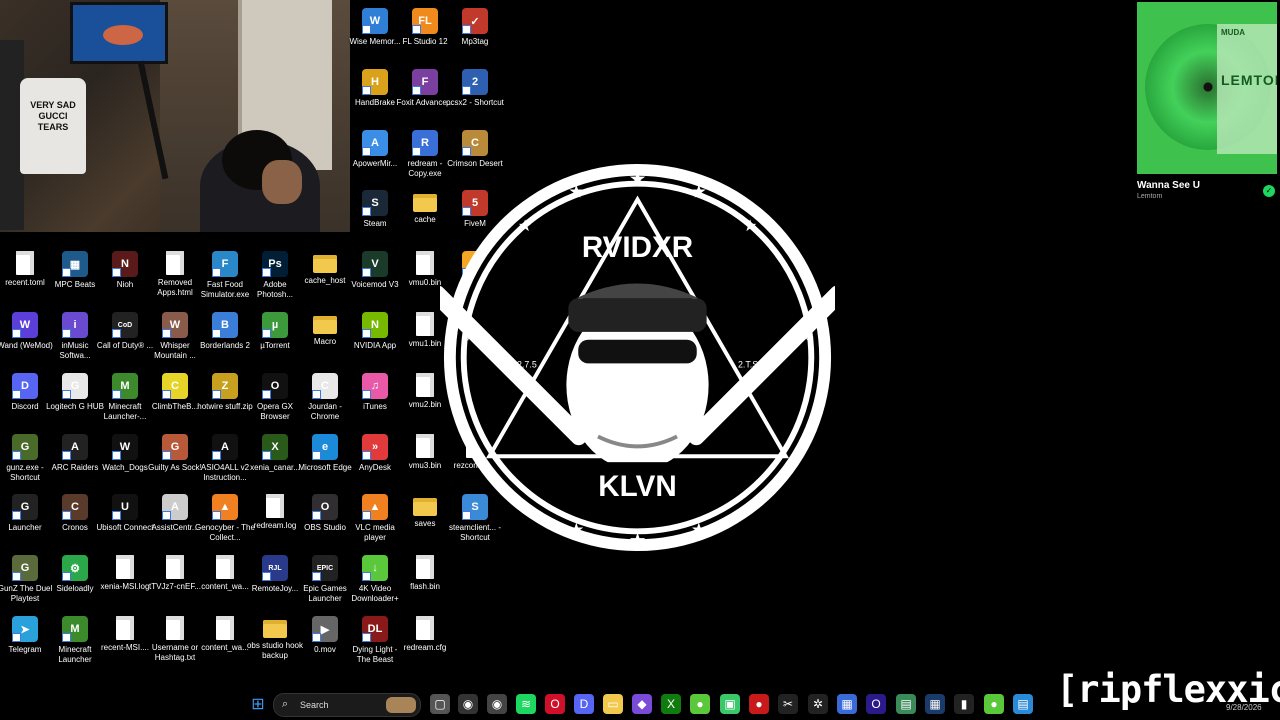 The width and height of the screenshot is (1280, 720). I want to click on start-windows-icon: ⊞, so click(258, 704).